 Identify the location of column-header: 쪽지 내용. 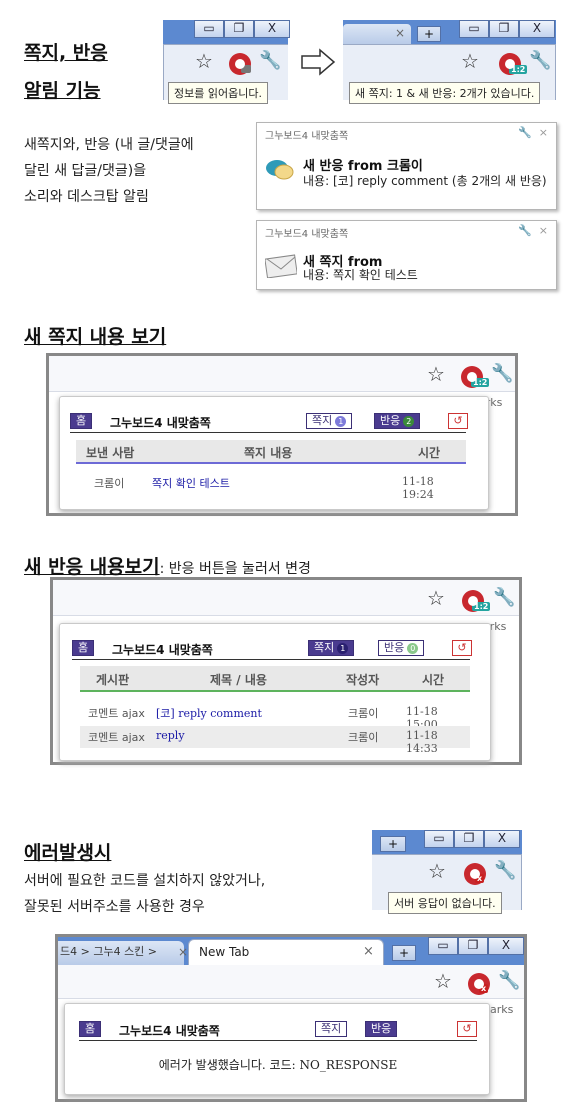
(268, 453).